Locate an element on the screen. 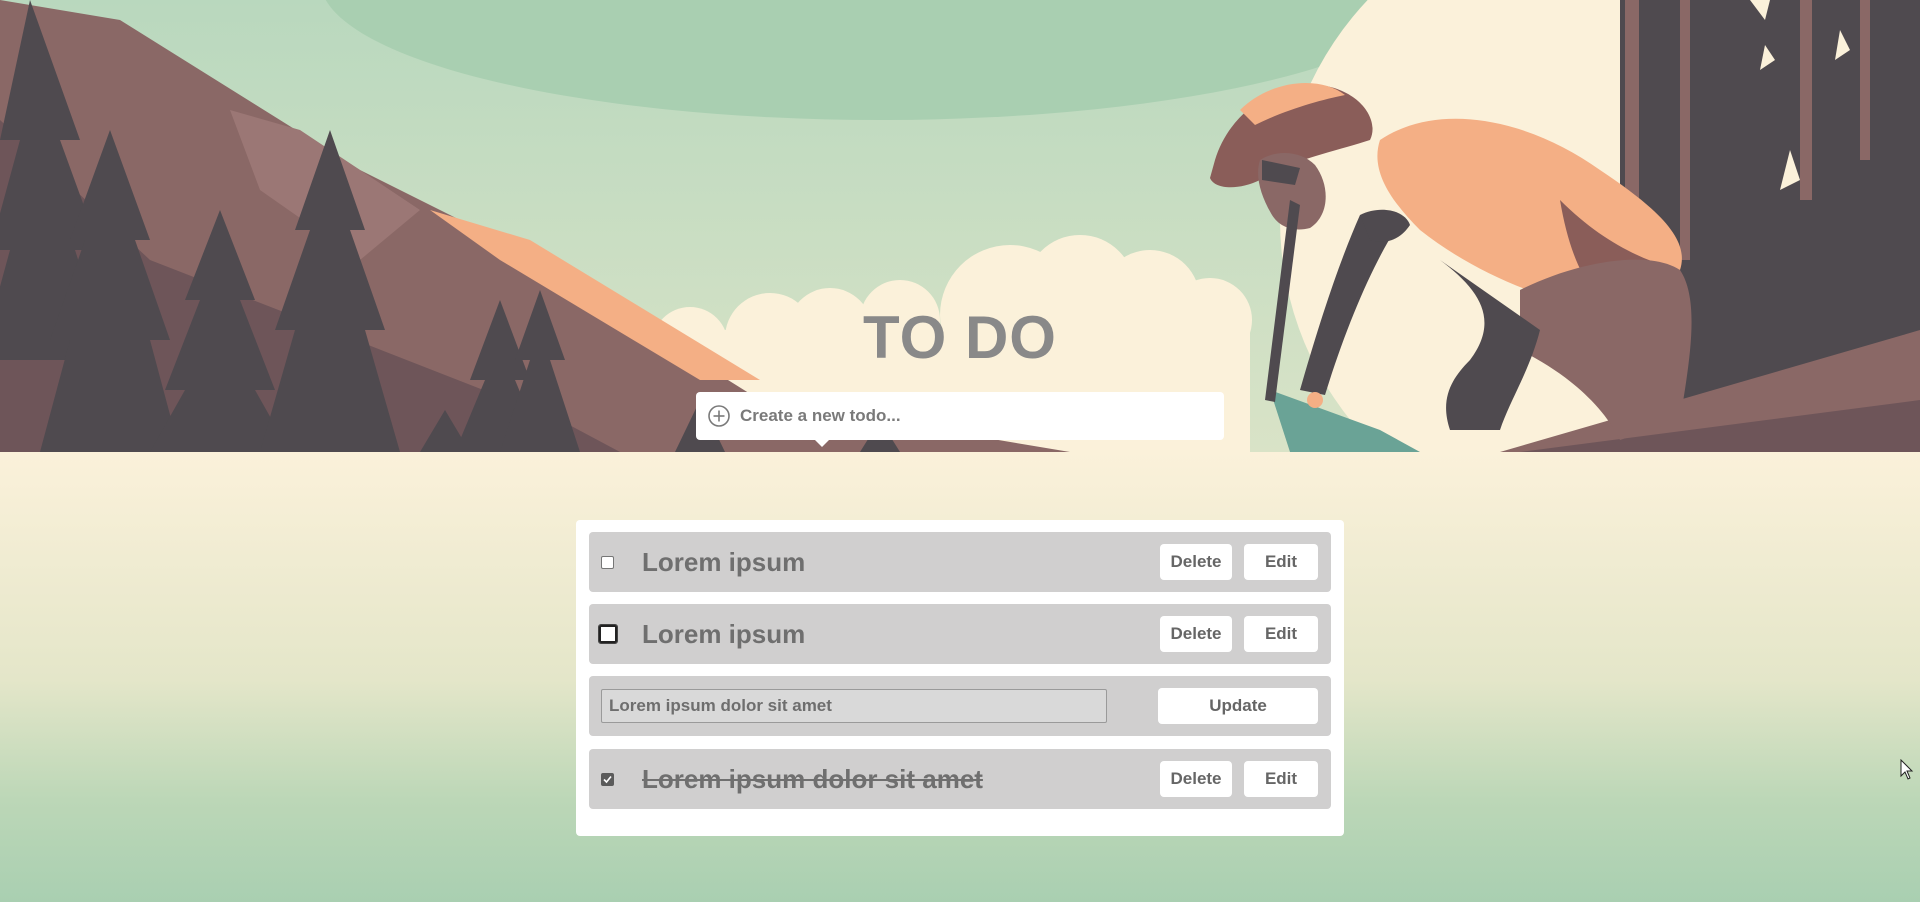 This screenshot has width=1920, height=902. todo-text: Lorem ipsum dolor sit amet is located at coordinates (812, 778).